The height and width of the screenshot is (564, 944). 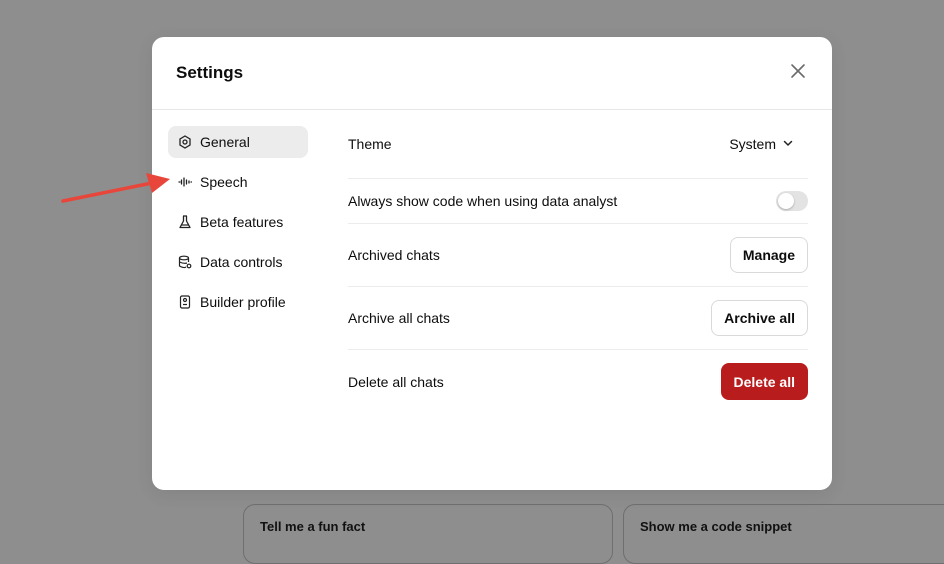 I want to click on show-code-toggle, so click(x=792, y=201).